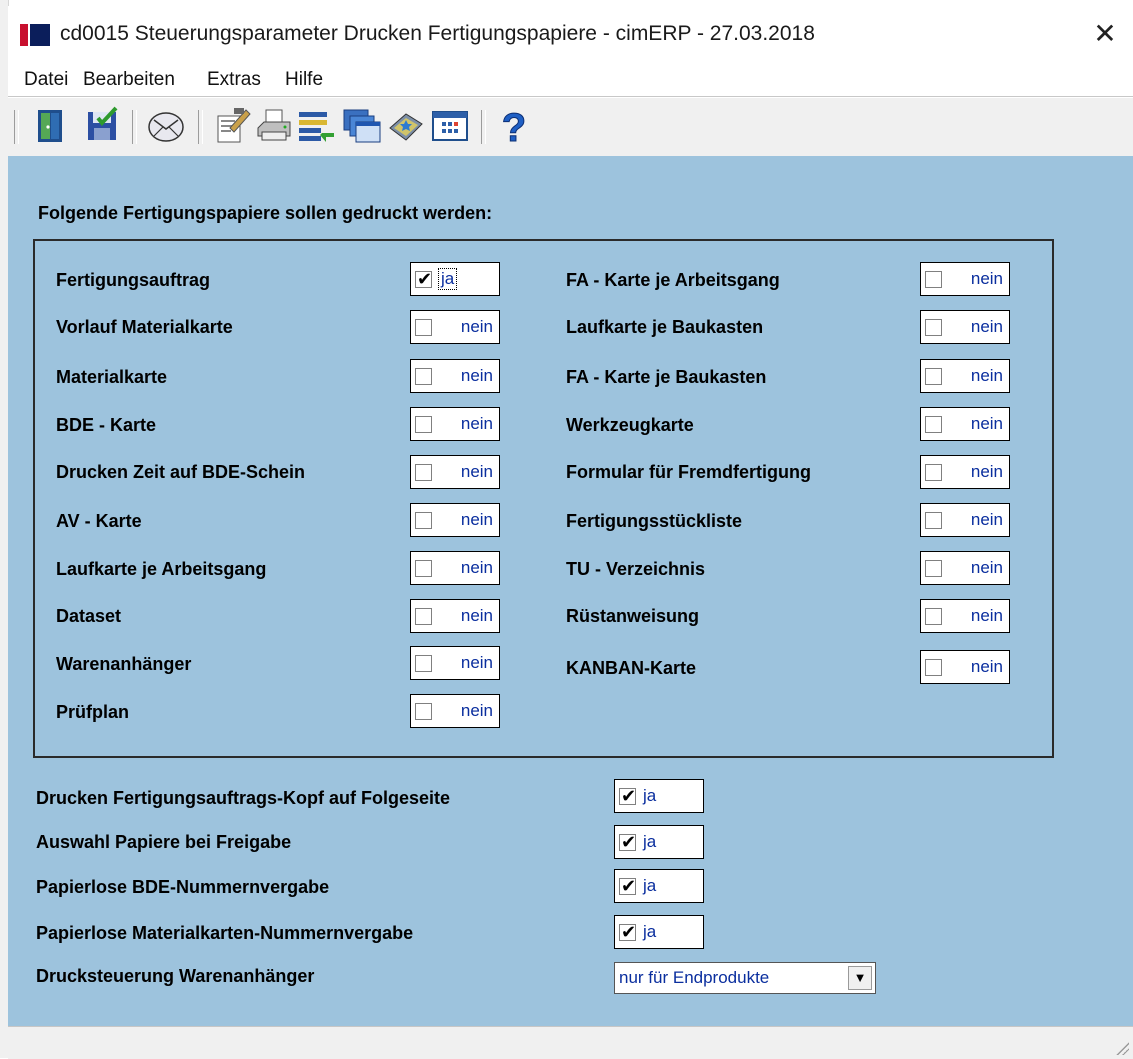 Image resolution: width=1133 pixels, height=1059 pixels. What do you see at coordinates (455, 424) in the screenshot?
I see `checkbox-bde-karte: nein` at bounding box center [455, 424].